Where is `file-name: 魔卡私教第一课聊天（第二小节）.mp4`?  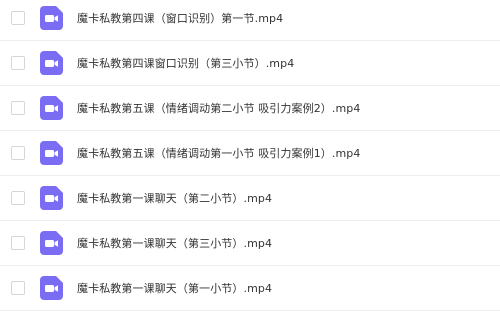
file-name: 魔卡私教第一课聊天（第二小节）.mp4 is located at coordinates (174, 198).